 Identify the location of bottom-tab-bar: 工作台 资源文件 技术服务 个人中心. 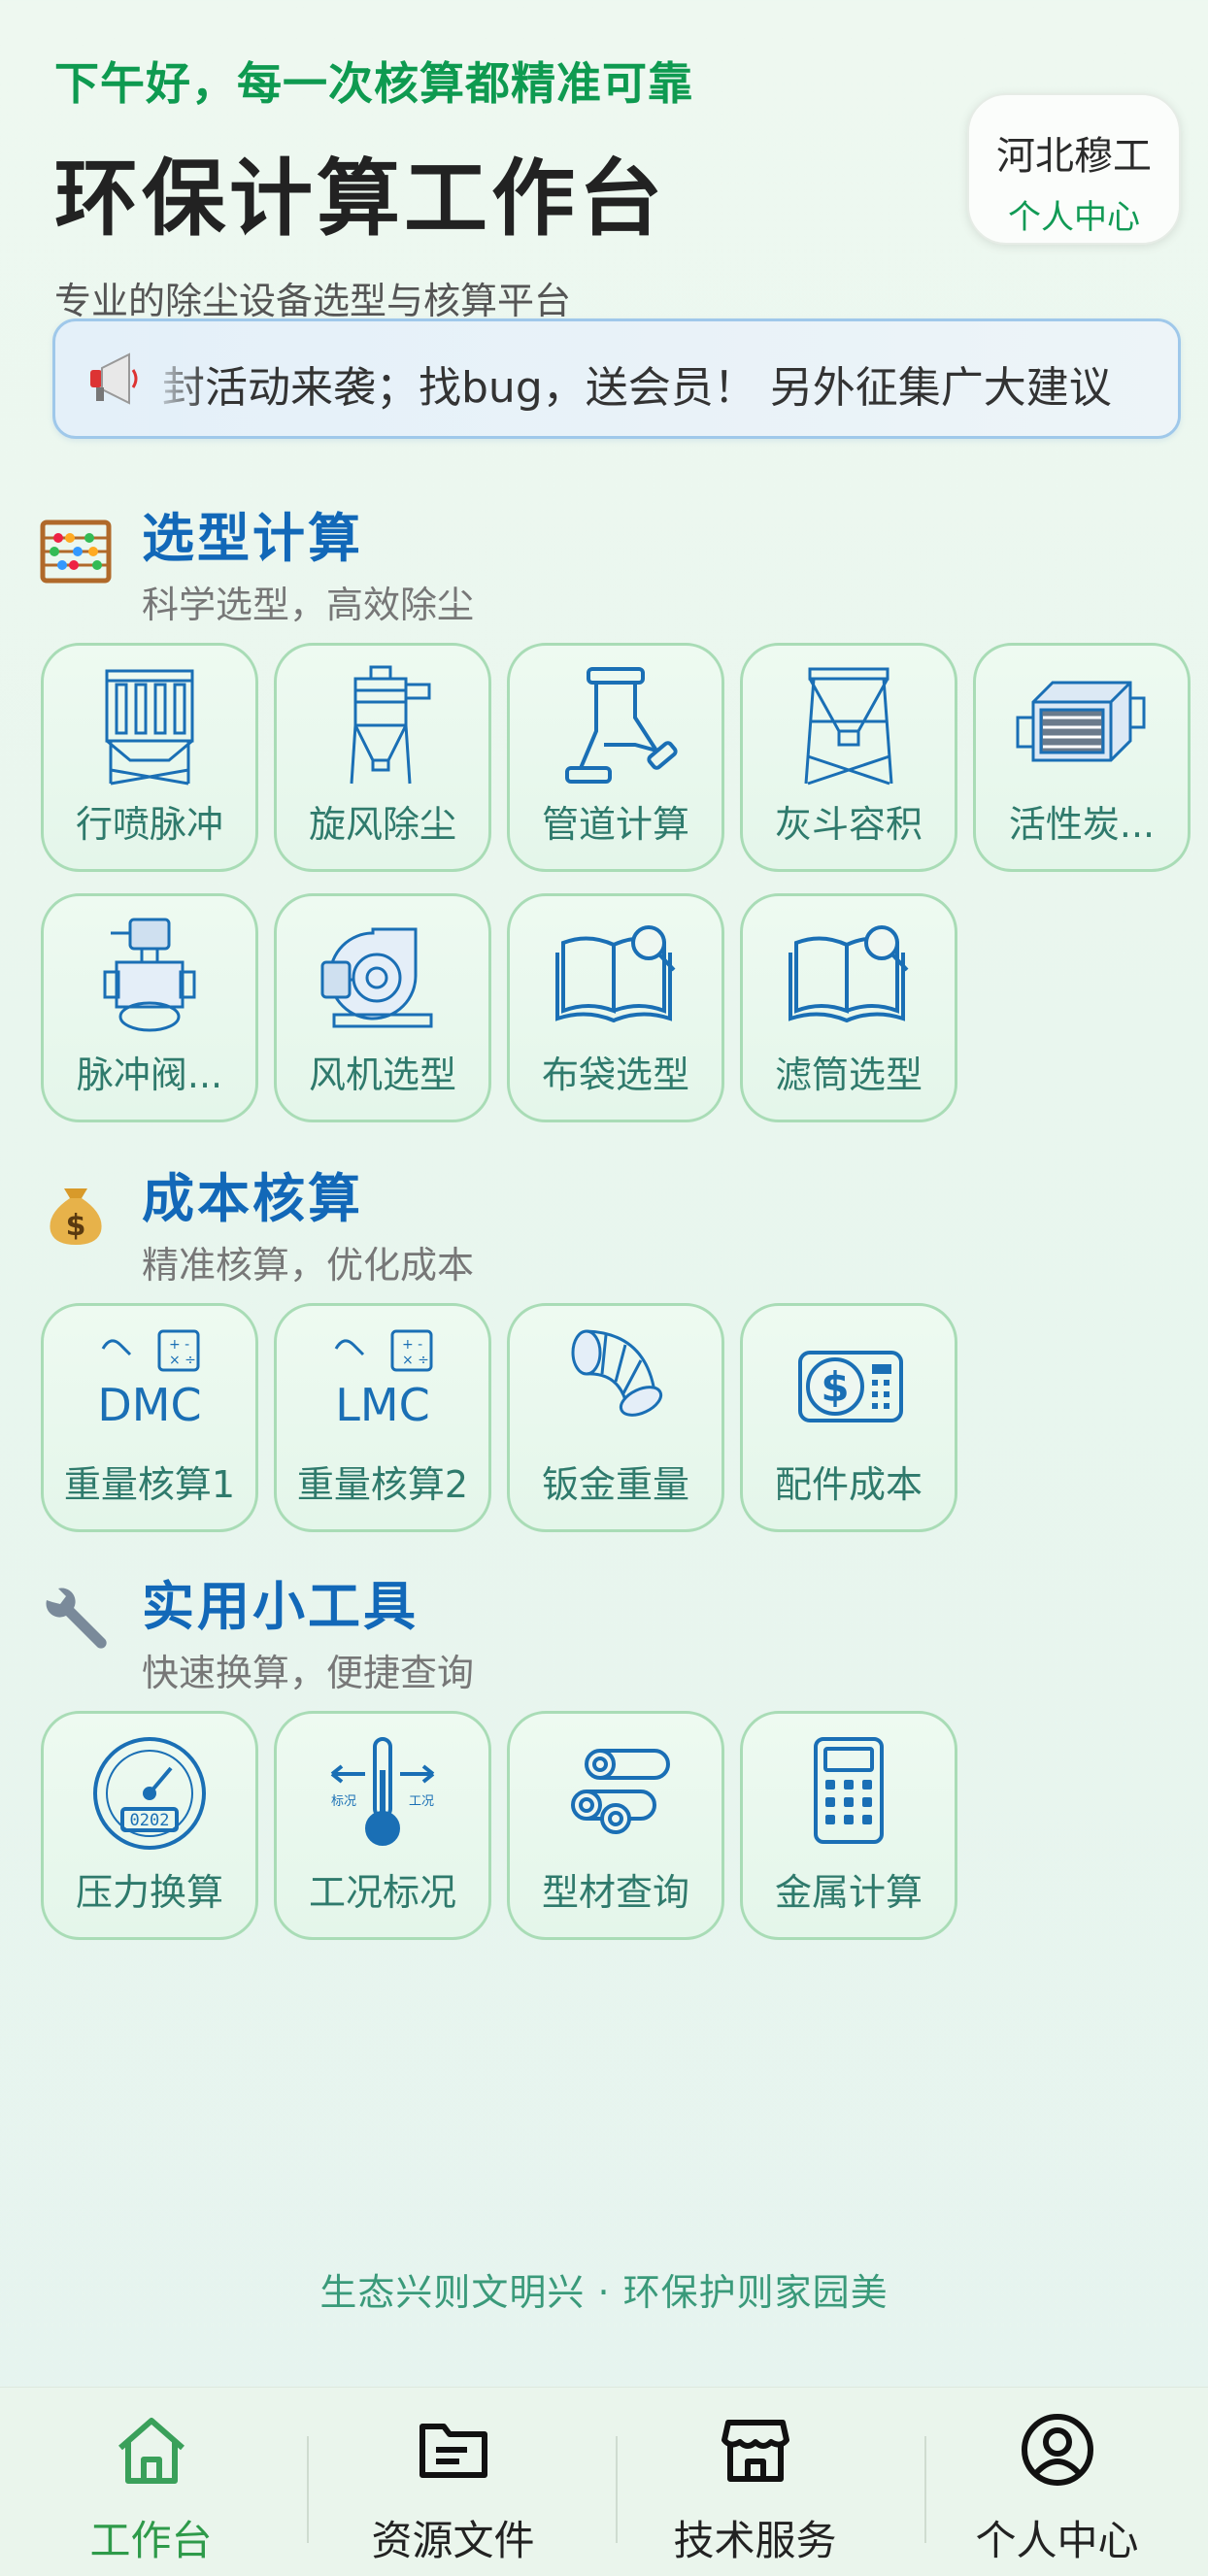
(604, 2481).